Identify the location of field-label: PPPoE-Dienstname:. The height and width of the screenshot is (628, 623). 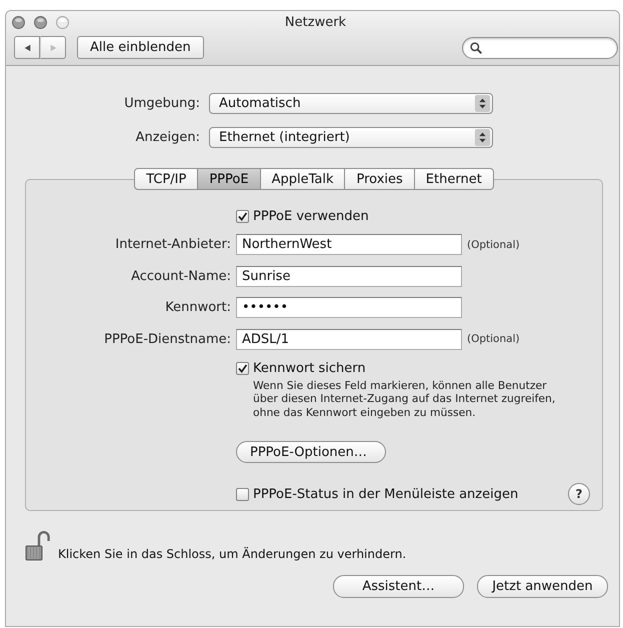
(167, 339).